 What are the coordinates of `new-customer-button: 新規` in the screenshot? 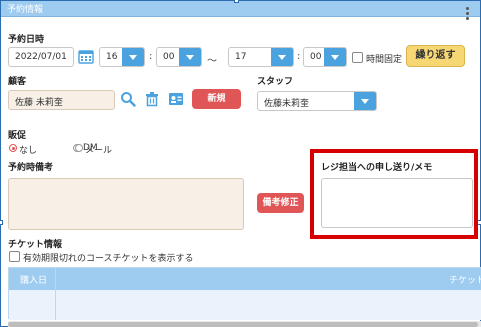 It's located at (216, 99).